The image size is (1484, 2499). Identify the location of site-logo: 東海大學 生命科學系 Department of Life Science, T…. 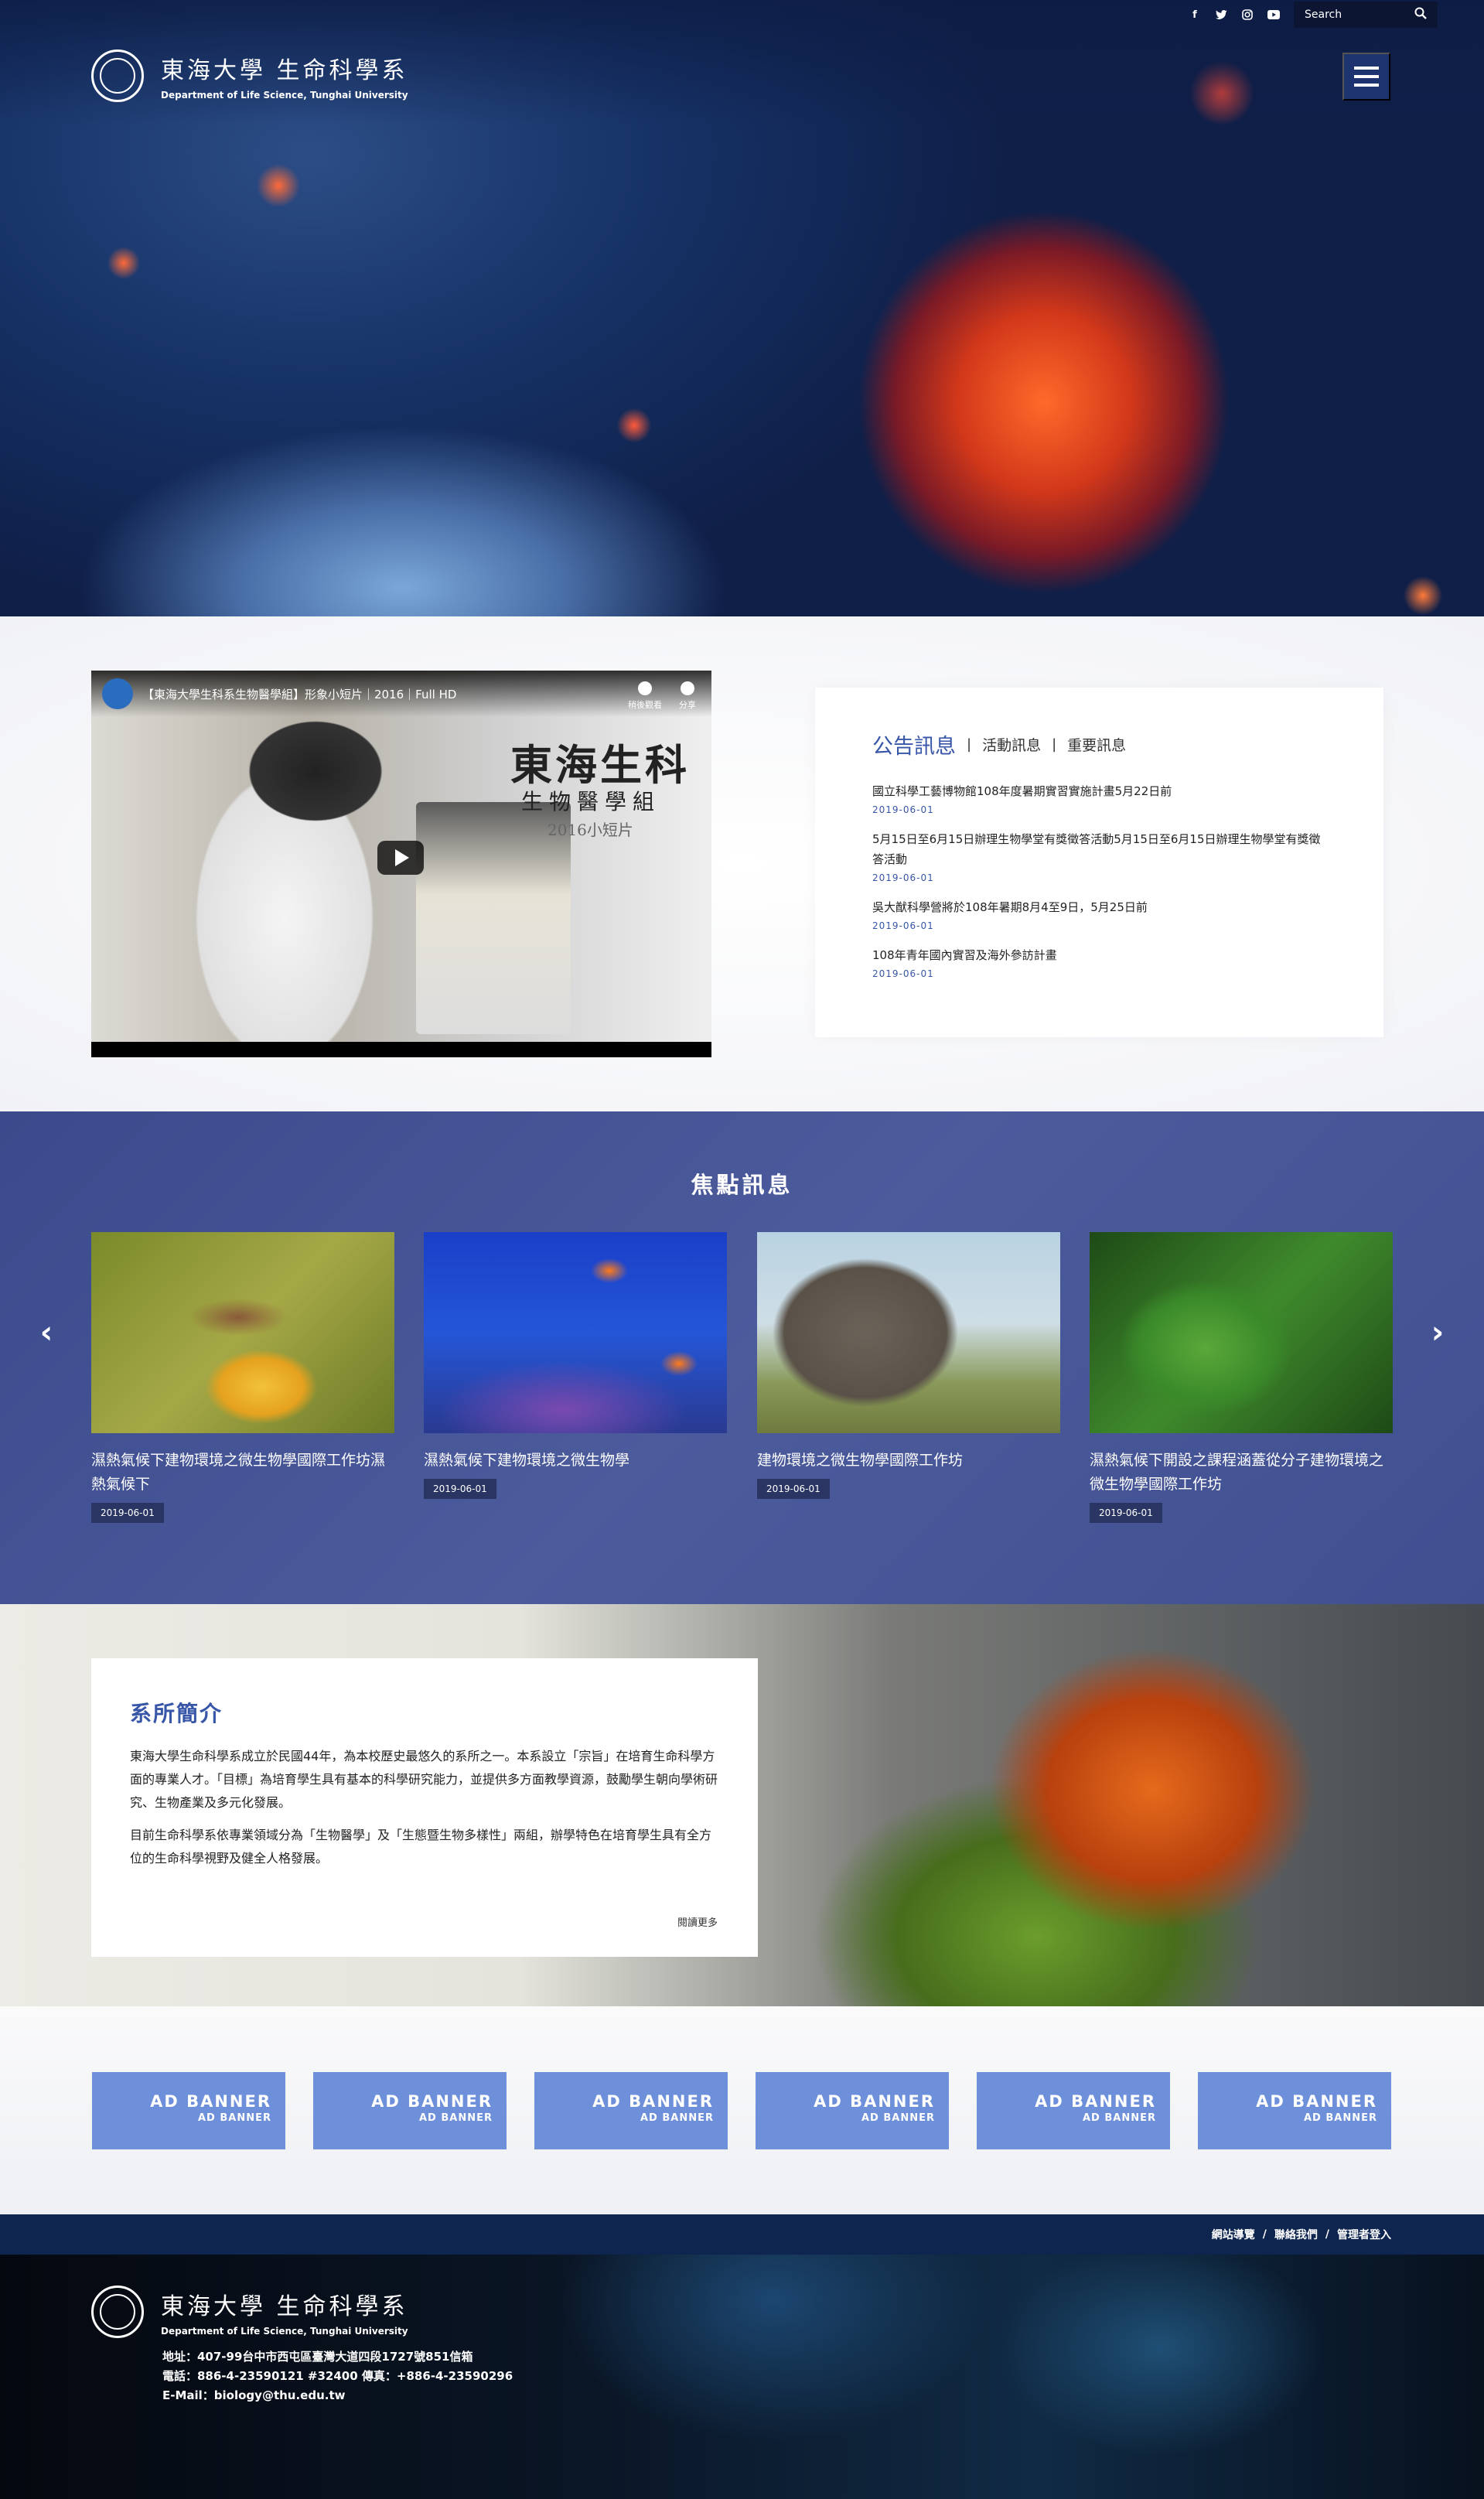
(250, 76).